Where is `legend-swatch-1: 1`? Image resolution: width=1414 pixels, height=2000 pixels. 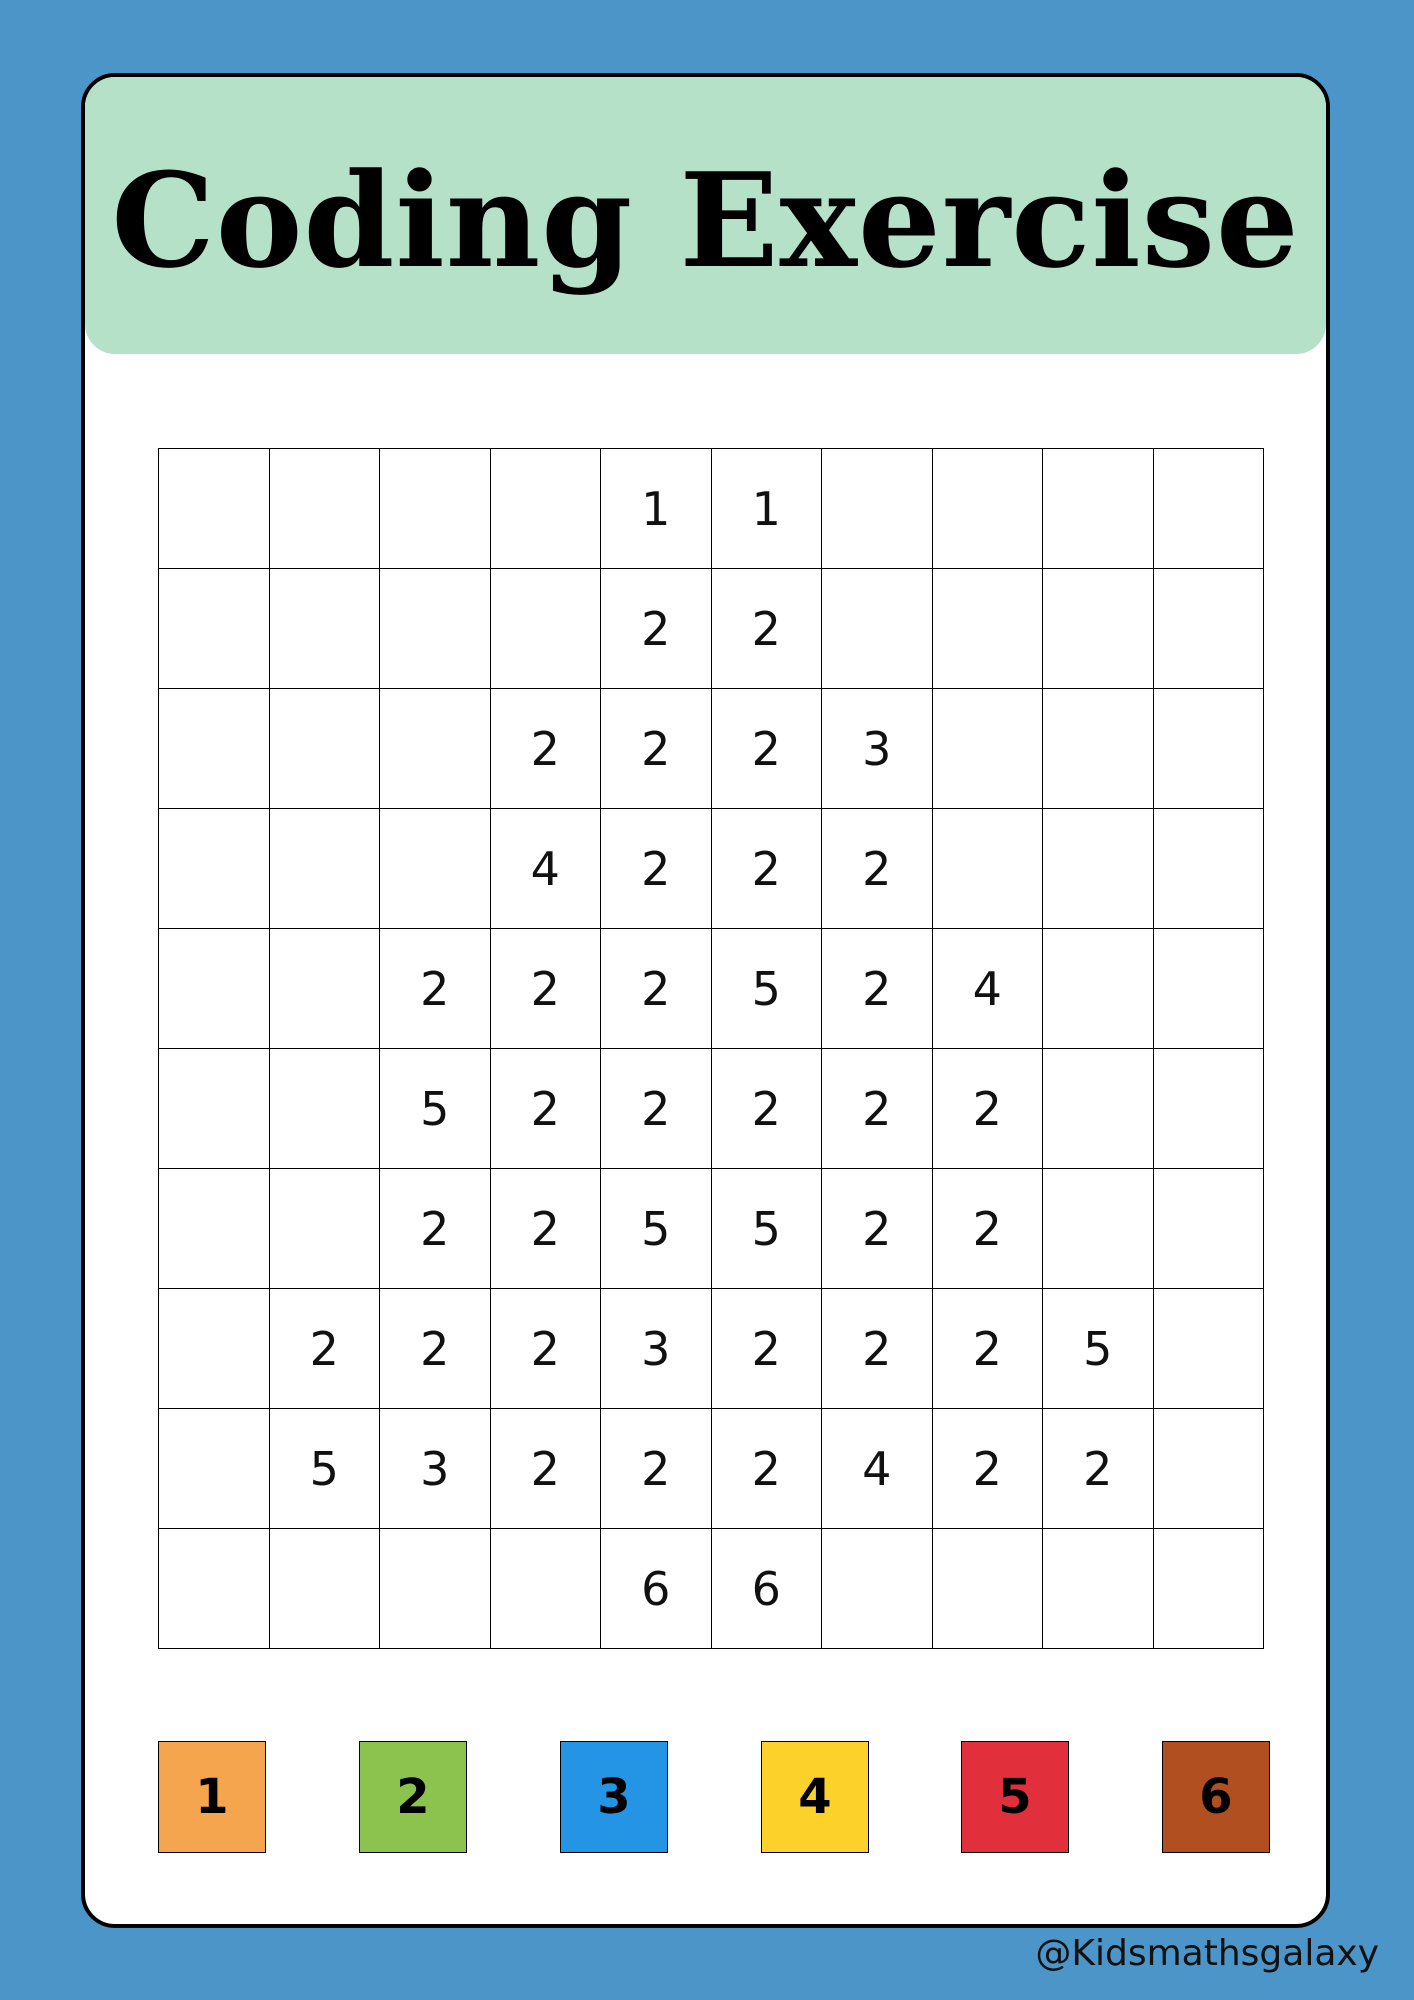 legend-swatch-1: 1 is located at coordinates (212, 1797).